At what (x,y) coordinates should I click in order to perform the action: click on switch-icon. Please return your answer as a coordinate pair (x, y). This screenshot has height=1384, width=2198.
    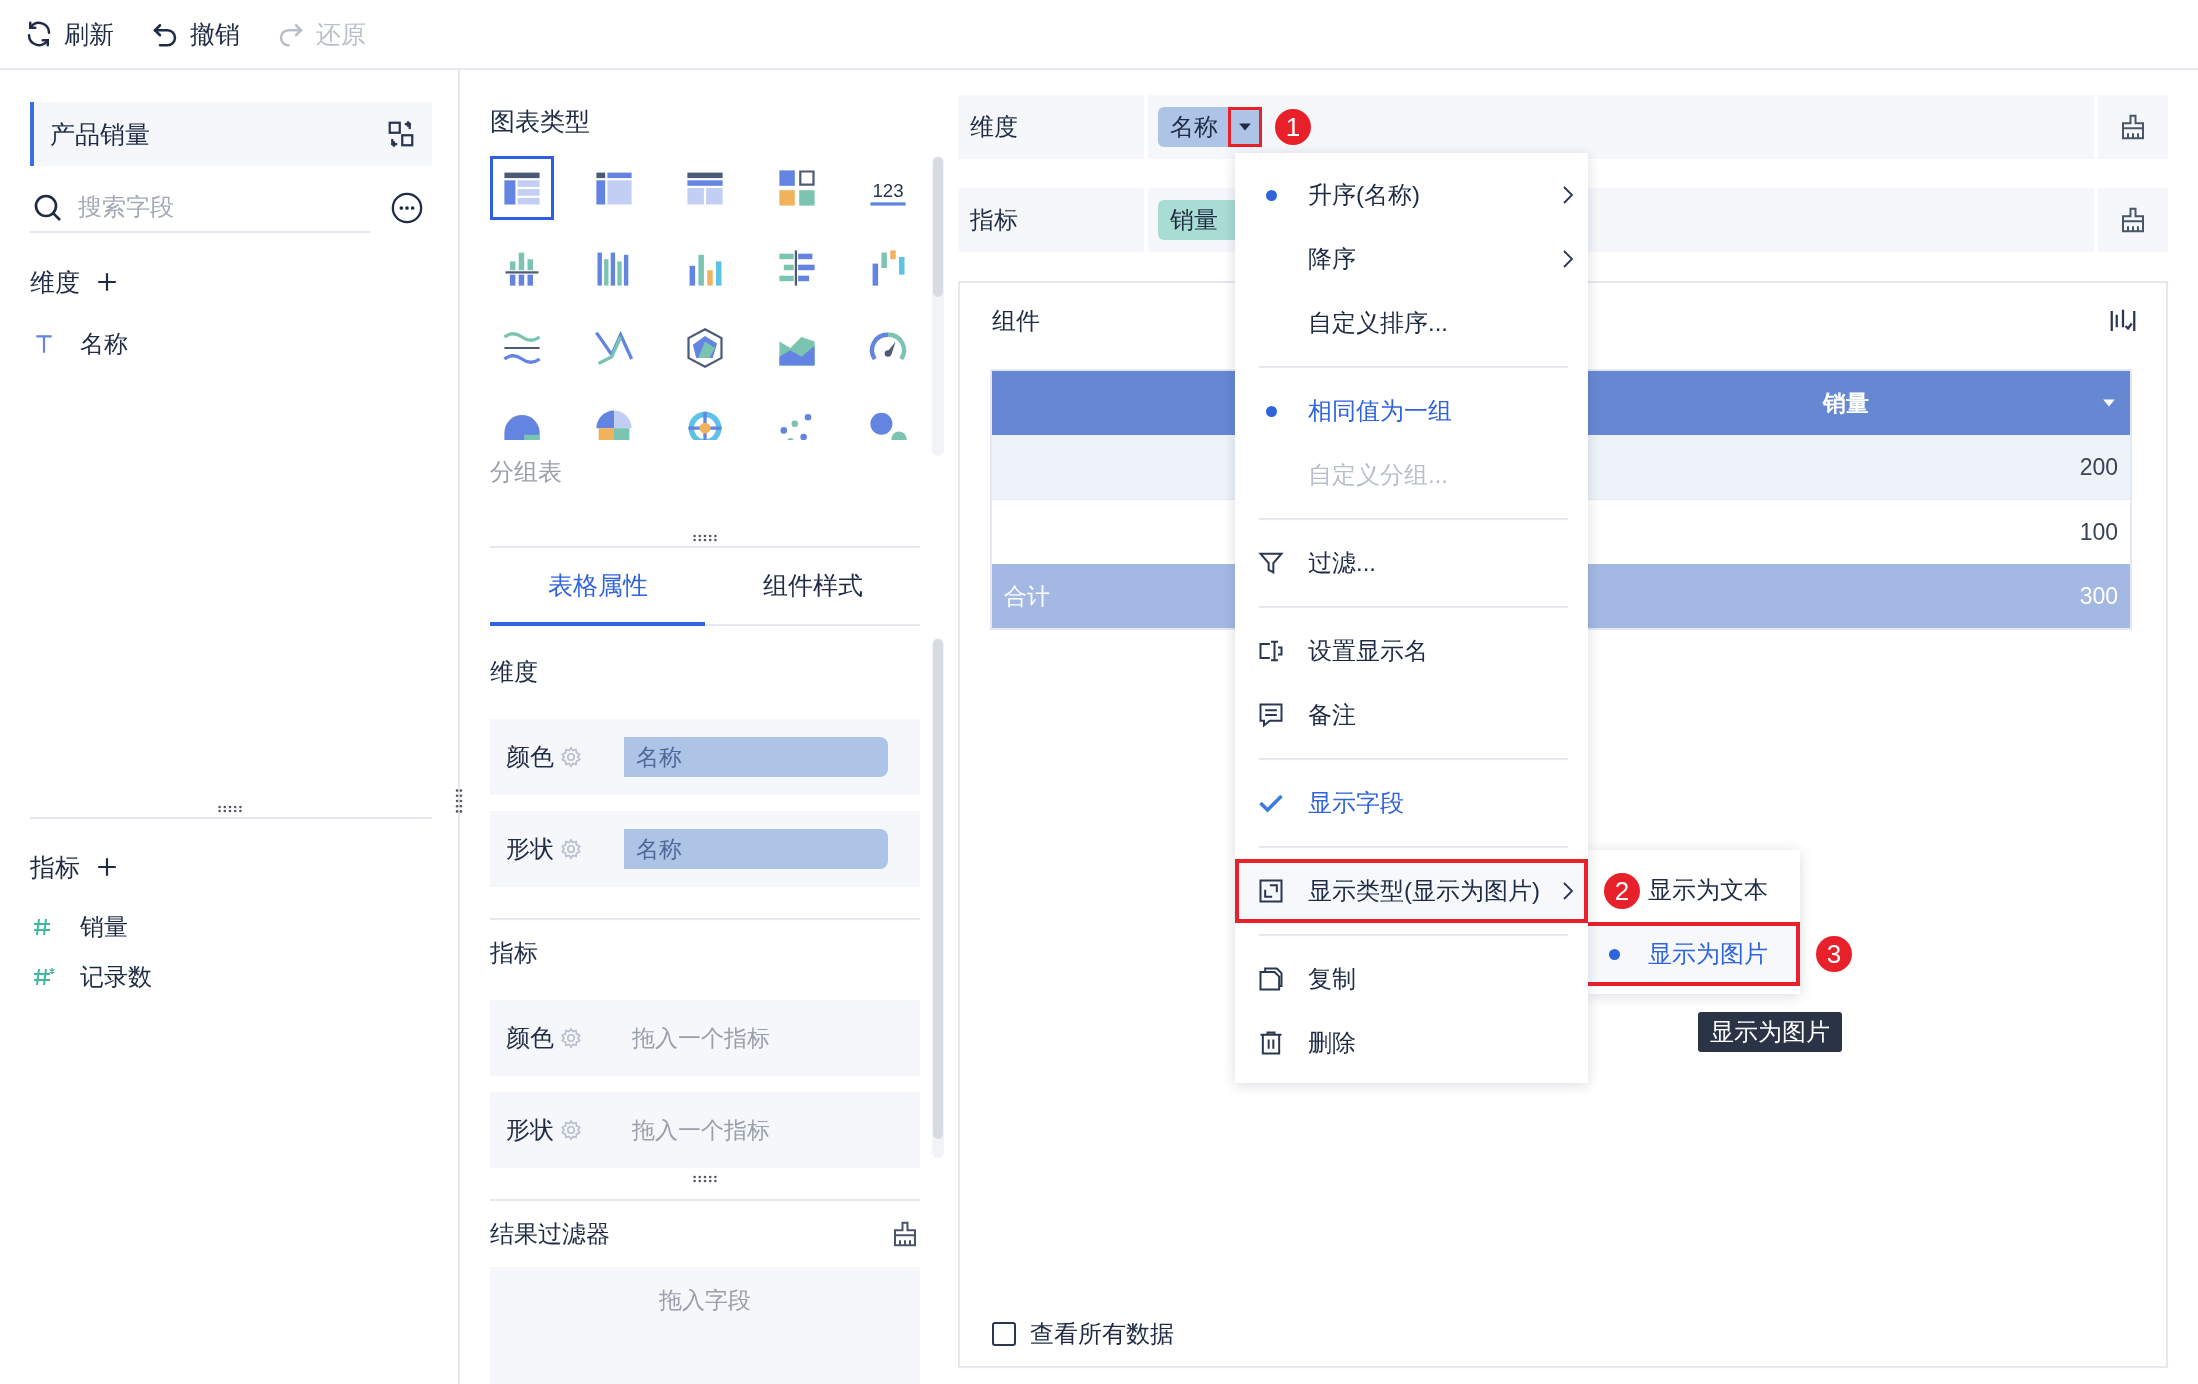
    Looking at the image, I should click on (401, 134).